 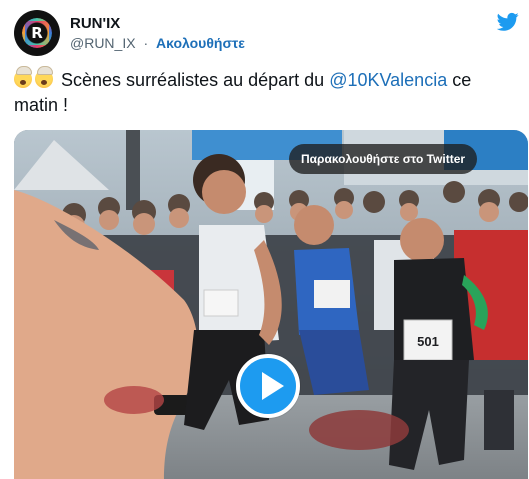 I want to click on twitter-bird-icon, so click(x=508, y=22).